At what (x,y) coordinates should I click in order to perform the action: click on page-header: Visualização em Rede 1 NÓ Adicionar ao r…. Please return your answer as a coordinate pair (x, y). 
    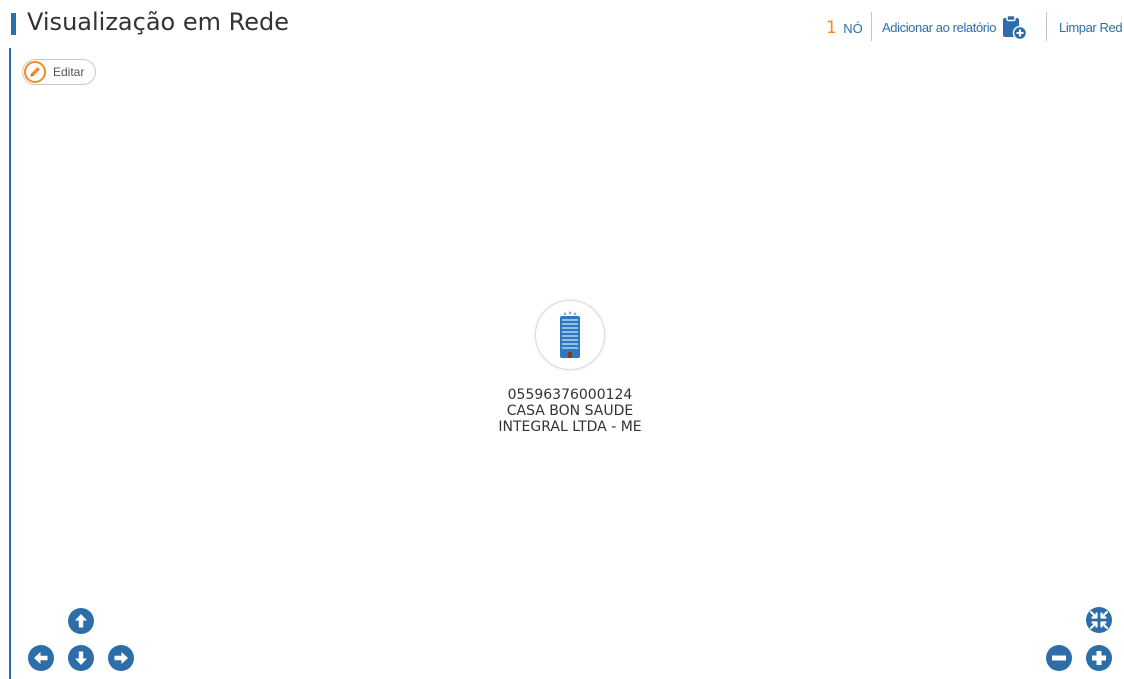
    Looking at the image, I should click on (562, 24).